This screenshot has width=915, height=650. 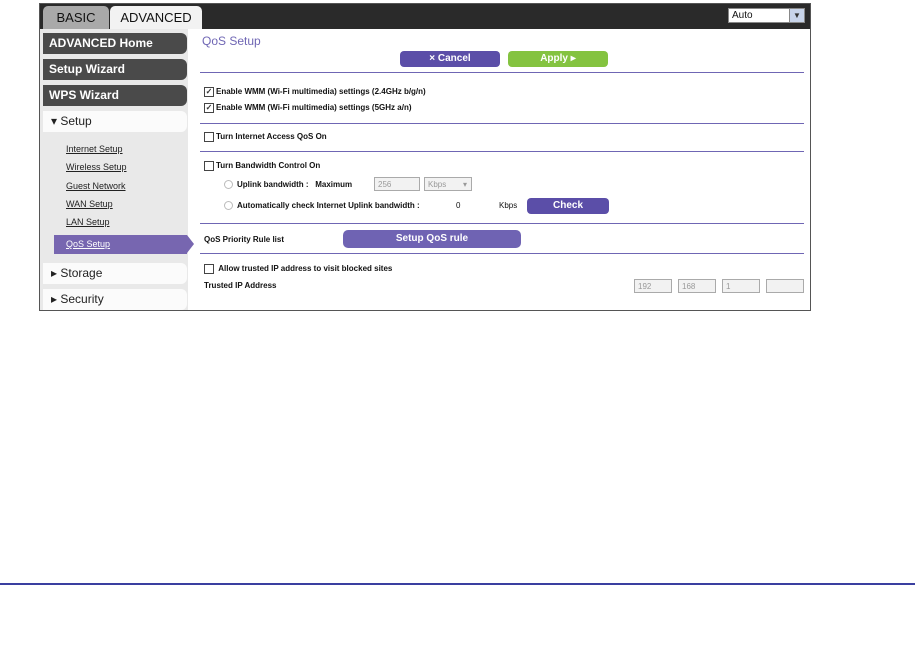 I want to click on auto-check-unit: Kbps, so click(x=508, y=205).